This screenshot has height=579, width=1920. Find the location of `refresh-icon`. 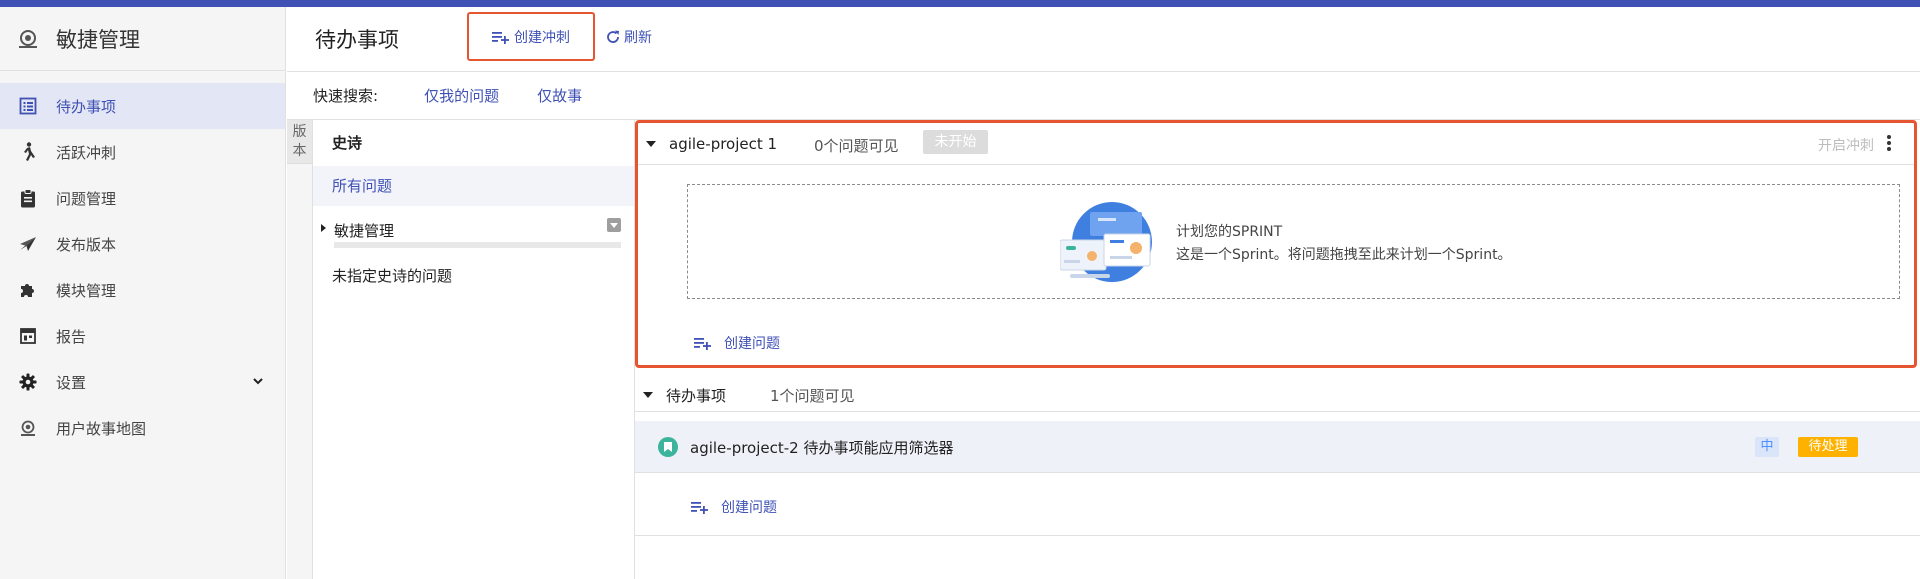

refresh-icon is located at coordinates (613, 36).